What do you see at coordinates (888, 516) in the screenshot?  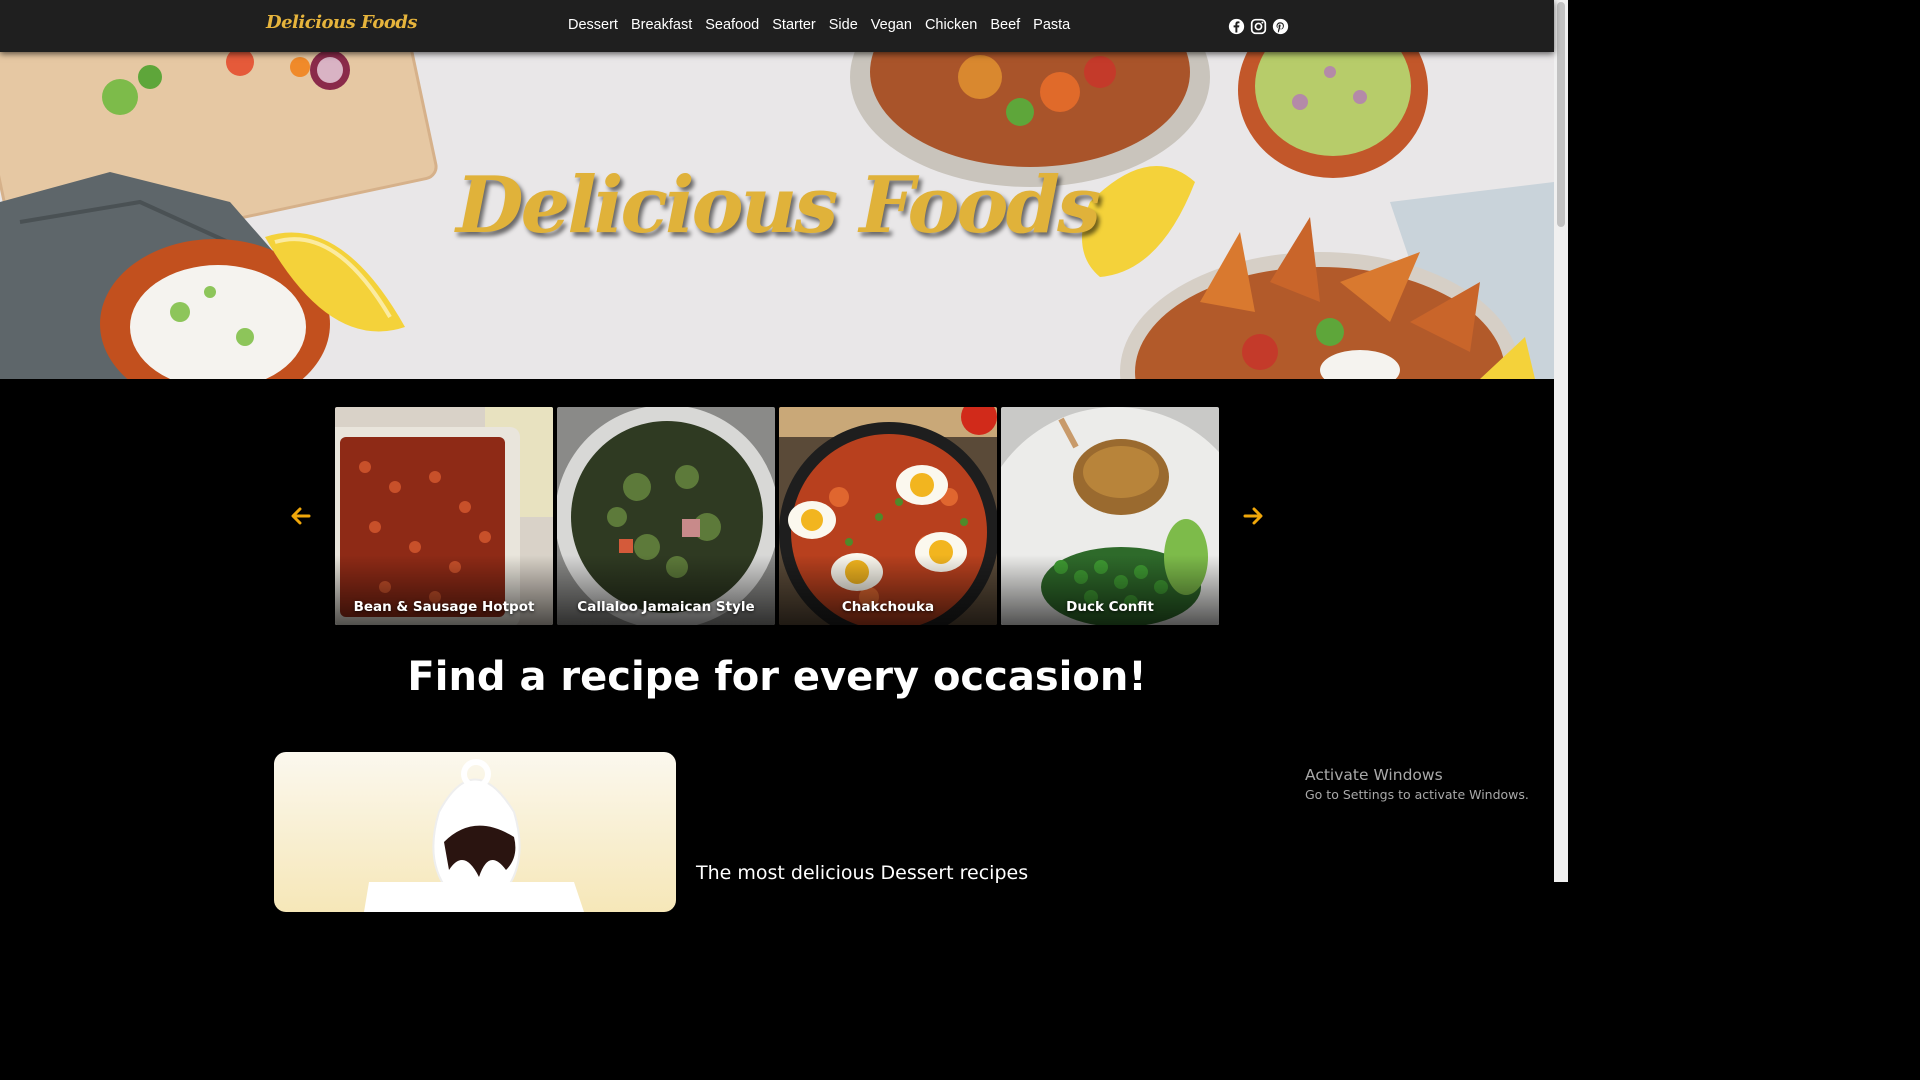 I see `carousel-card: Chakchouka` at bounding box center [888, 516].